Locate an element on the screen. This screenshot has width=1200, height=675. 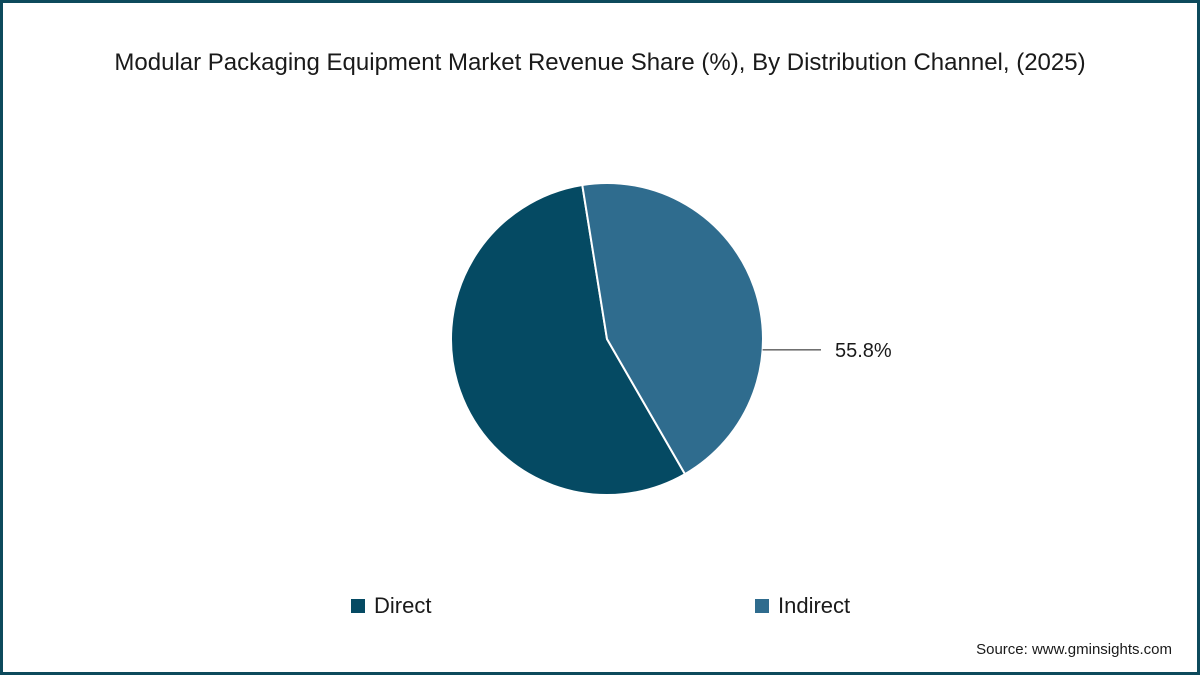
data-label-direct: 55.8% is located at coordinates (863, 351).